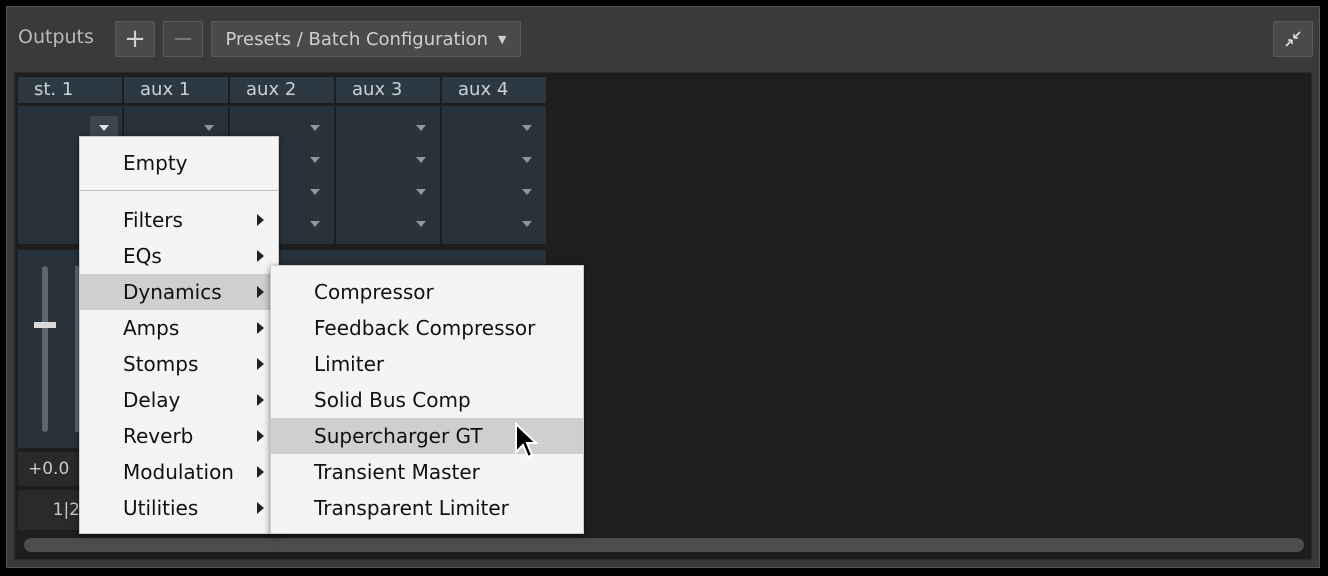 This screenshot has width=1328, height=576. What do you see at coordinates (151, 328) in the screenshot?
I see `menu-item-label: Amps` at bounding box center [151, 328].